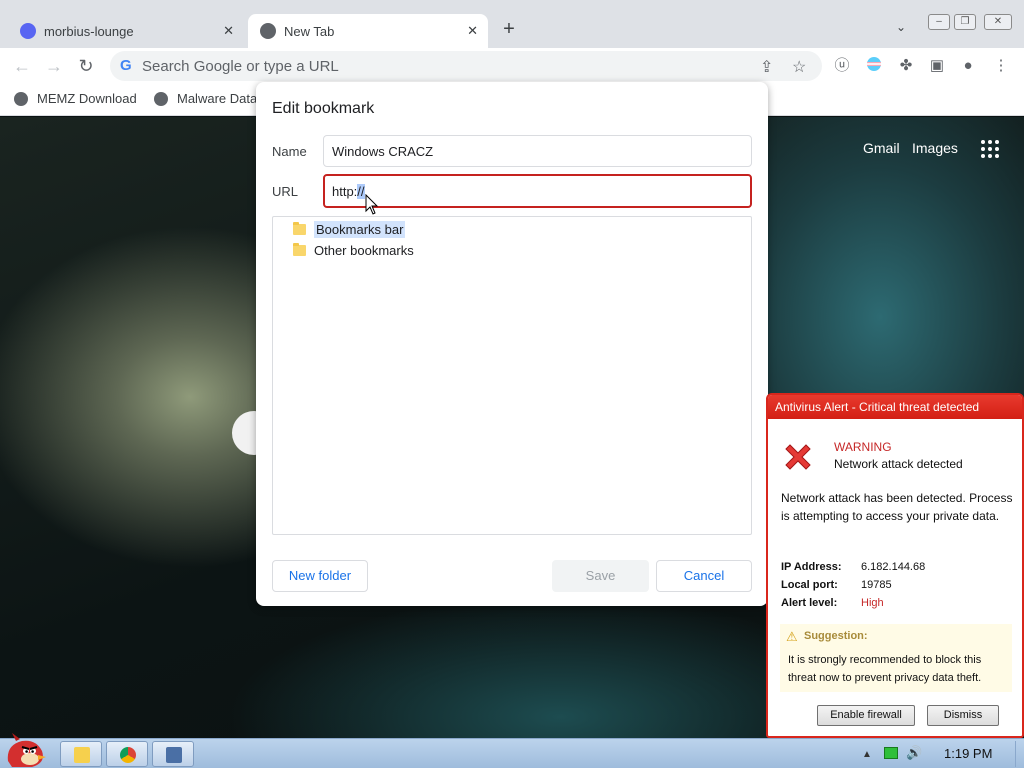 The image size is (1024, 768). What do you see at coordinates (22, 66) in the screenshot?
I see `back-button: ←` at bounding box center [22, 66].